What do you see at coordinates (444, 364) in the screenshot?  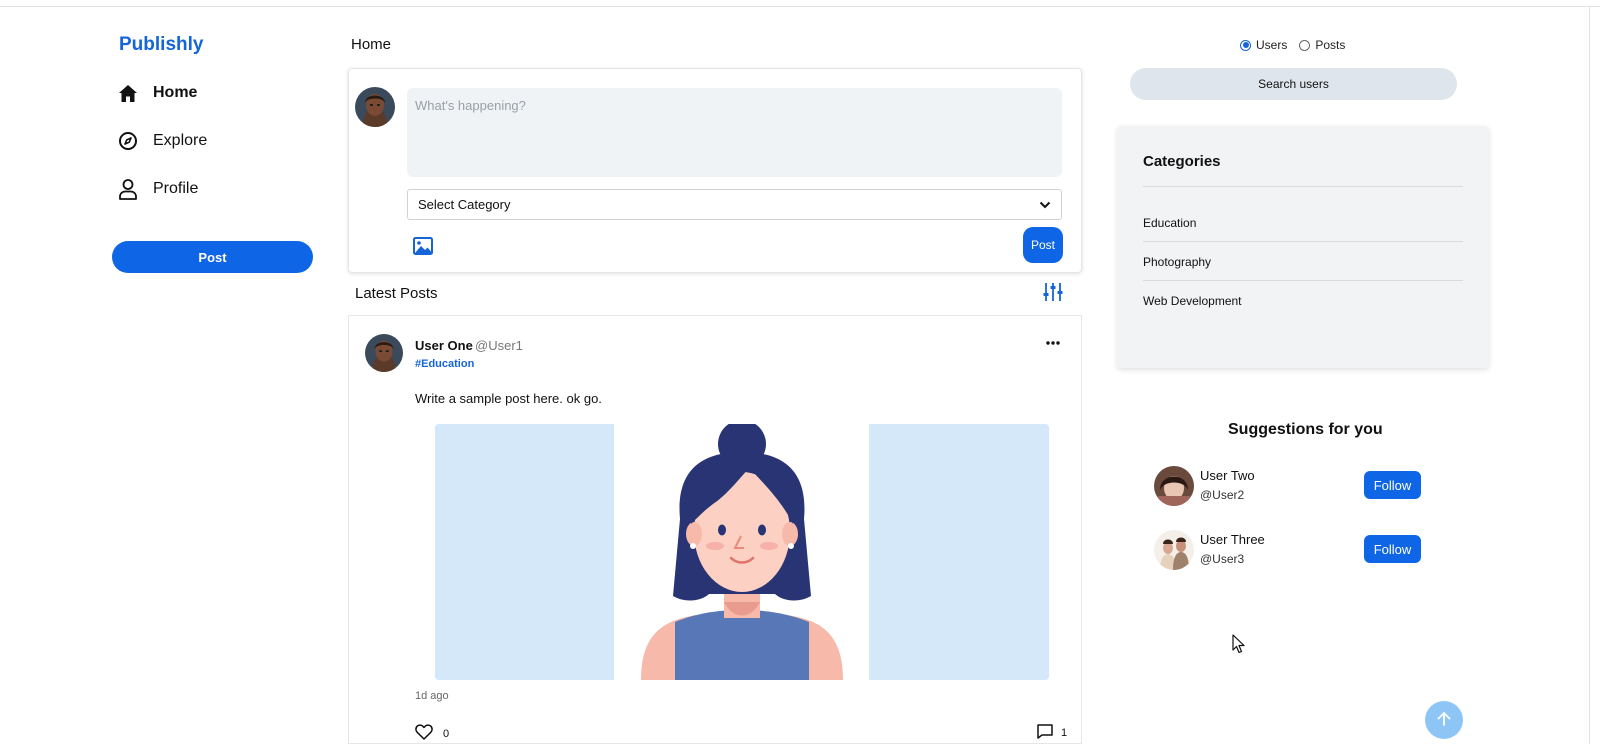 I see `post-category-tag: #Education` at bounding box center [444, 364].